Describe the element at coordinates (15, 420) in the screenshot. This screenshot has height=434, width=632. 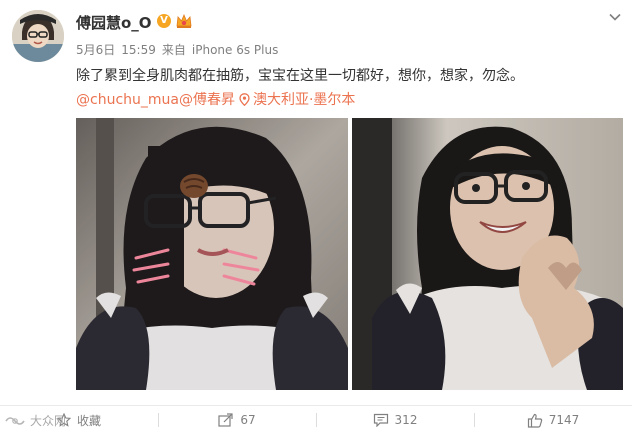
I see `watermark-logo-icon` at that location.